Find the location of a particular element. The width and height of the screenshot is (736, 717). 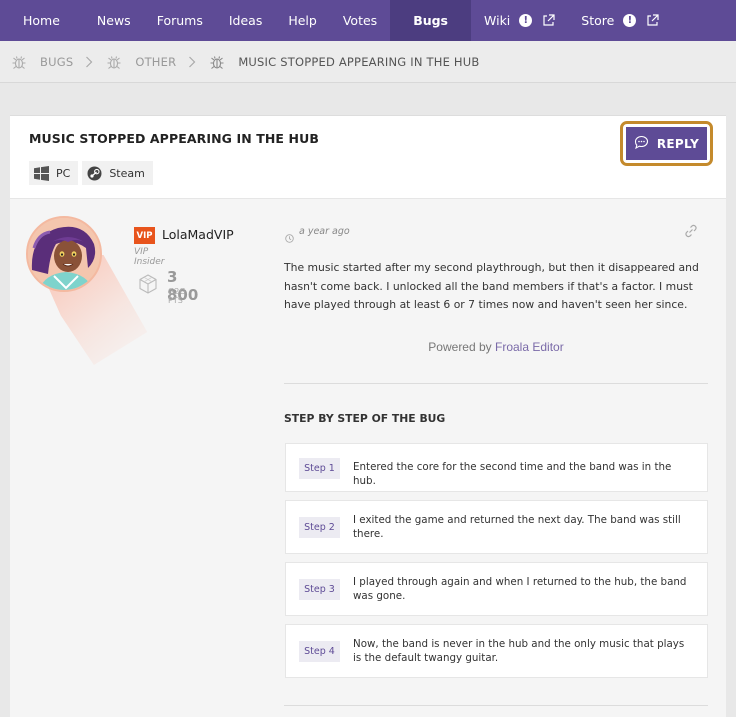

nav-help: Help is located at coordinates (302, 20).